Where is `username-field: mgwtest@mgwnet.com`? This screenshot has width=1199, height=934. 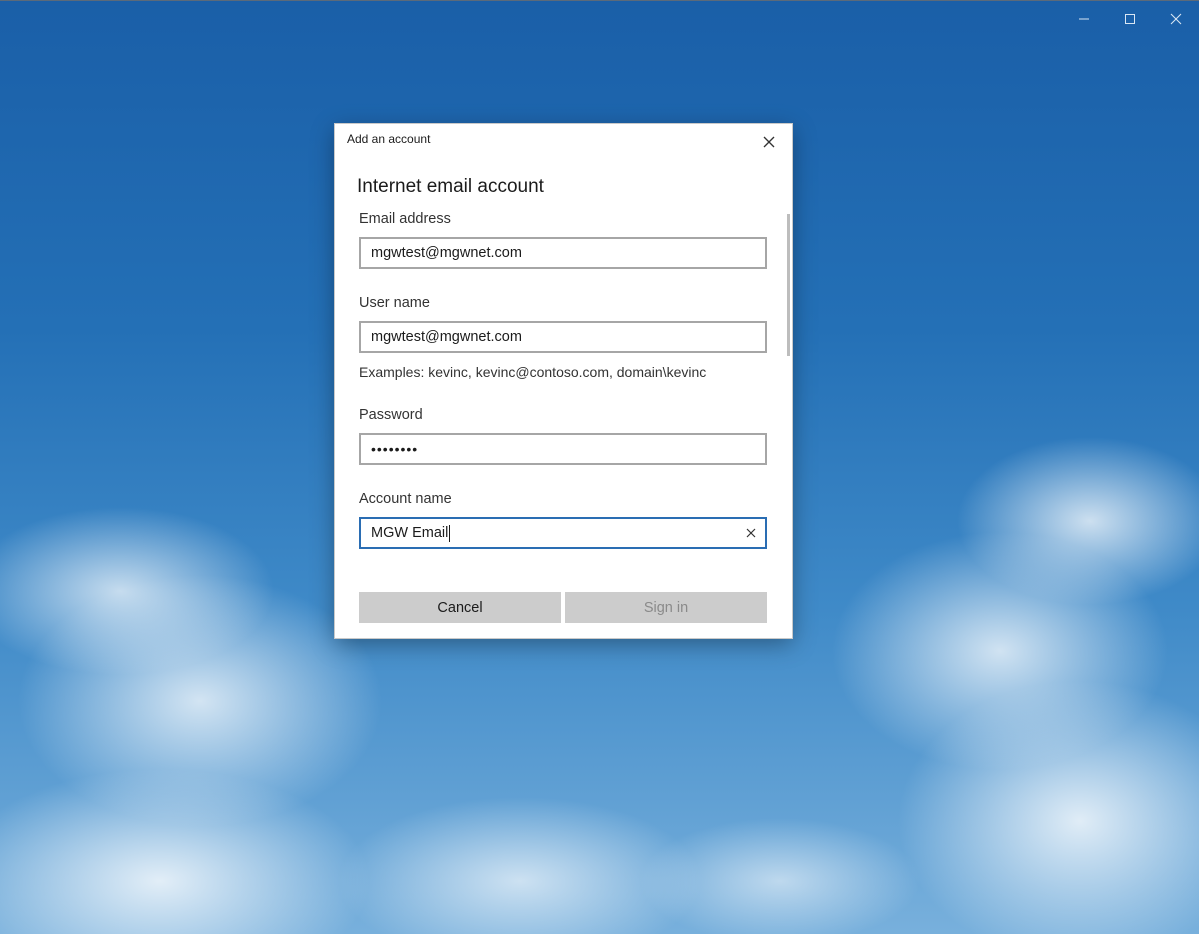
username-field: mgwtest@mgwnet.com is located at coordinates (563, 337).